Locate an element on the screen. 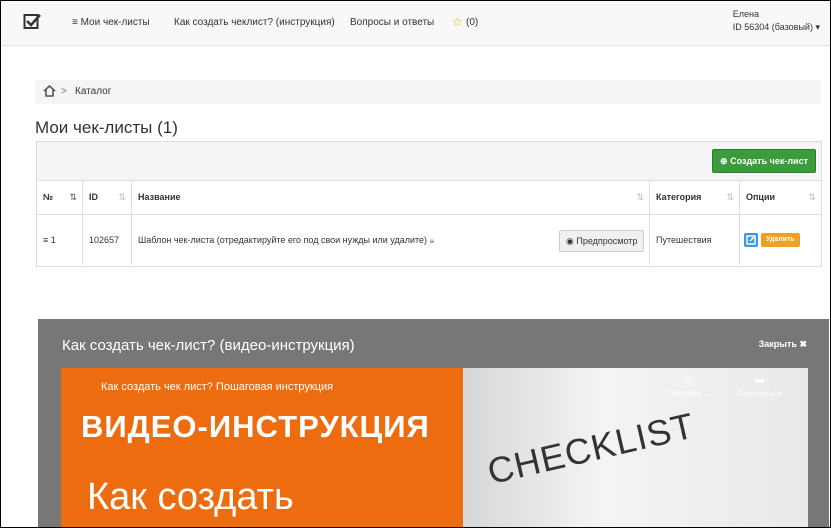 The image size is (831, 528). video-subline: Как создать is located at coordinates (190, 497).